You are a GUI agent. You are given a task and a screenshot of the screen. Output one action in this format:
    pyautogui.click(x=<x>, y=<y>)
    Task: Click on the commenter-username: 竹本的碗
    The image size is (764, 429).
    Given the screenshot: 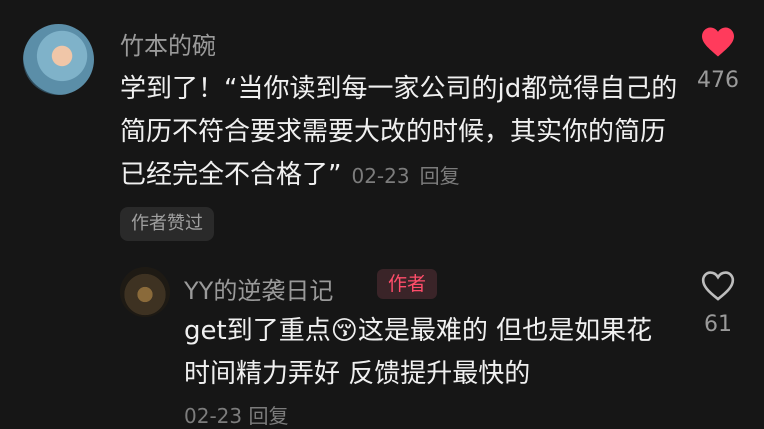 What is the action you would take?
    pyautogui.click(x=168, y=43)
    